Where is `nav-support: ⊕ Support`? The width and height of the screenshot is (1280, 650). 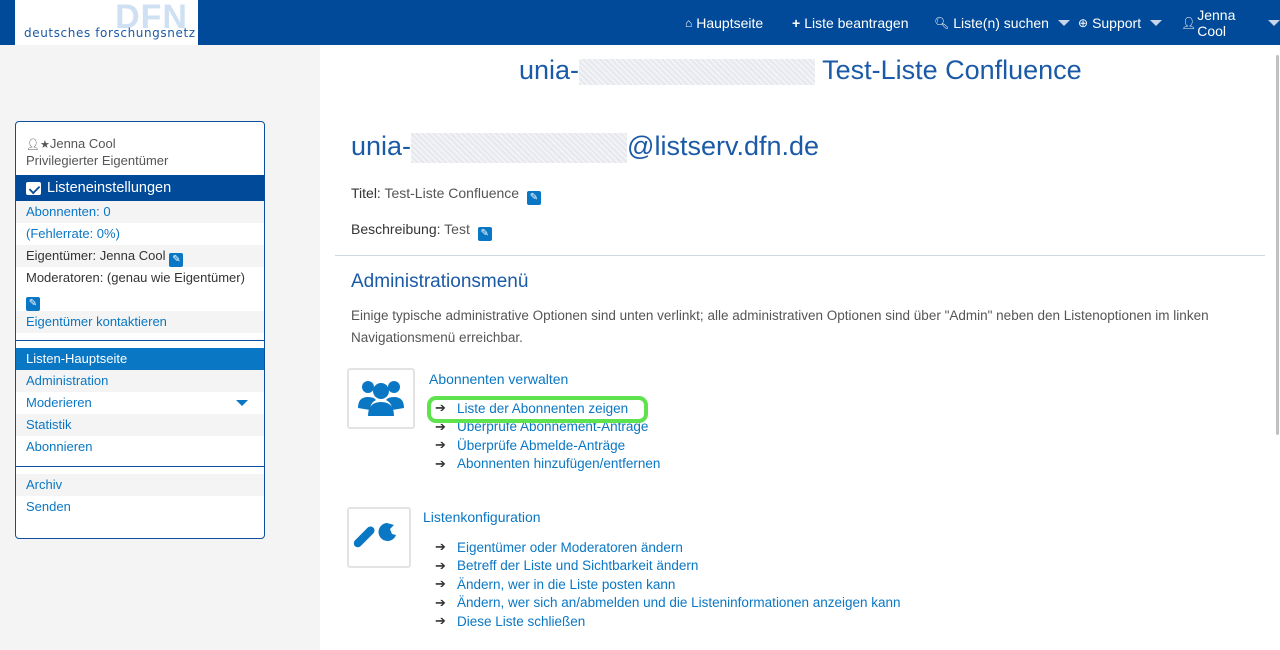 nav-support: ⊕ Support is located at coordinates (1120, 22).